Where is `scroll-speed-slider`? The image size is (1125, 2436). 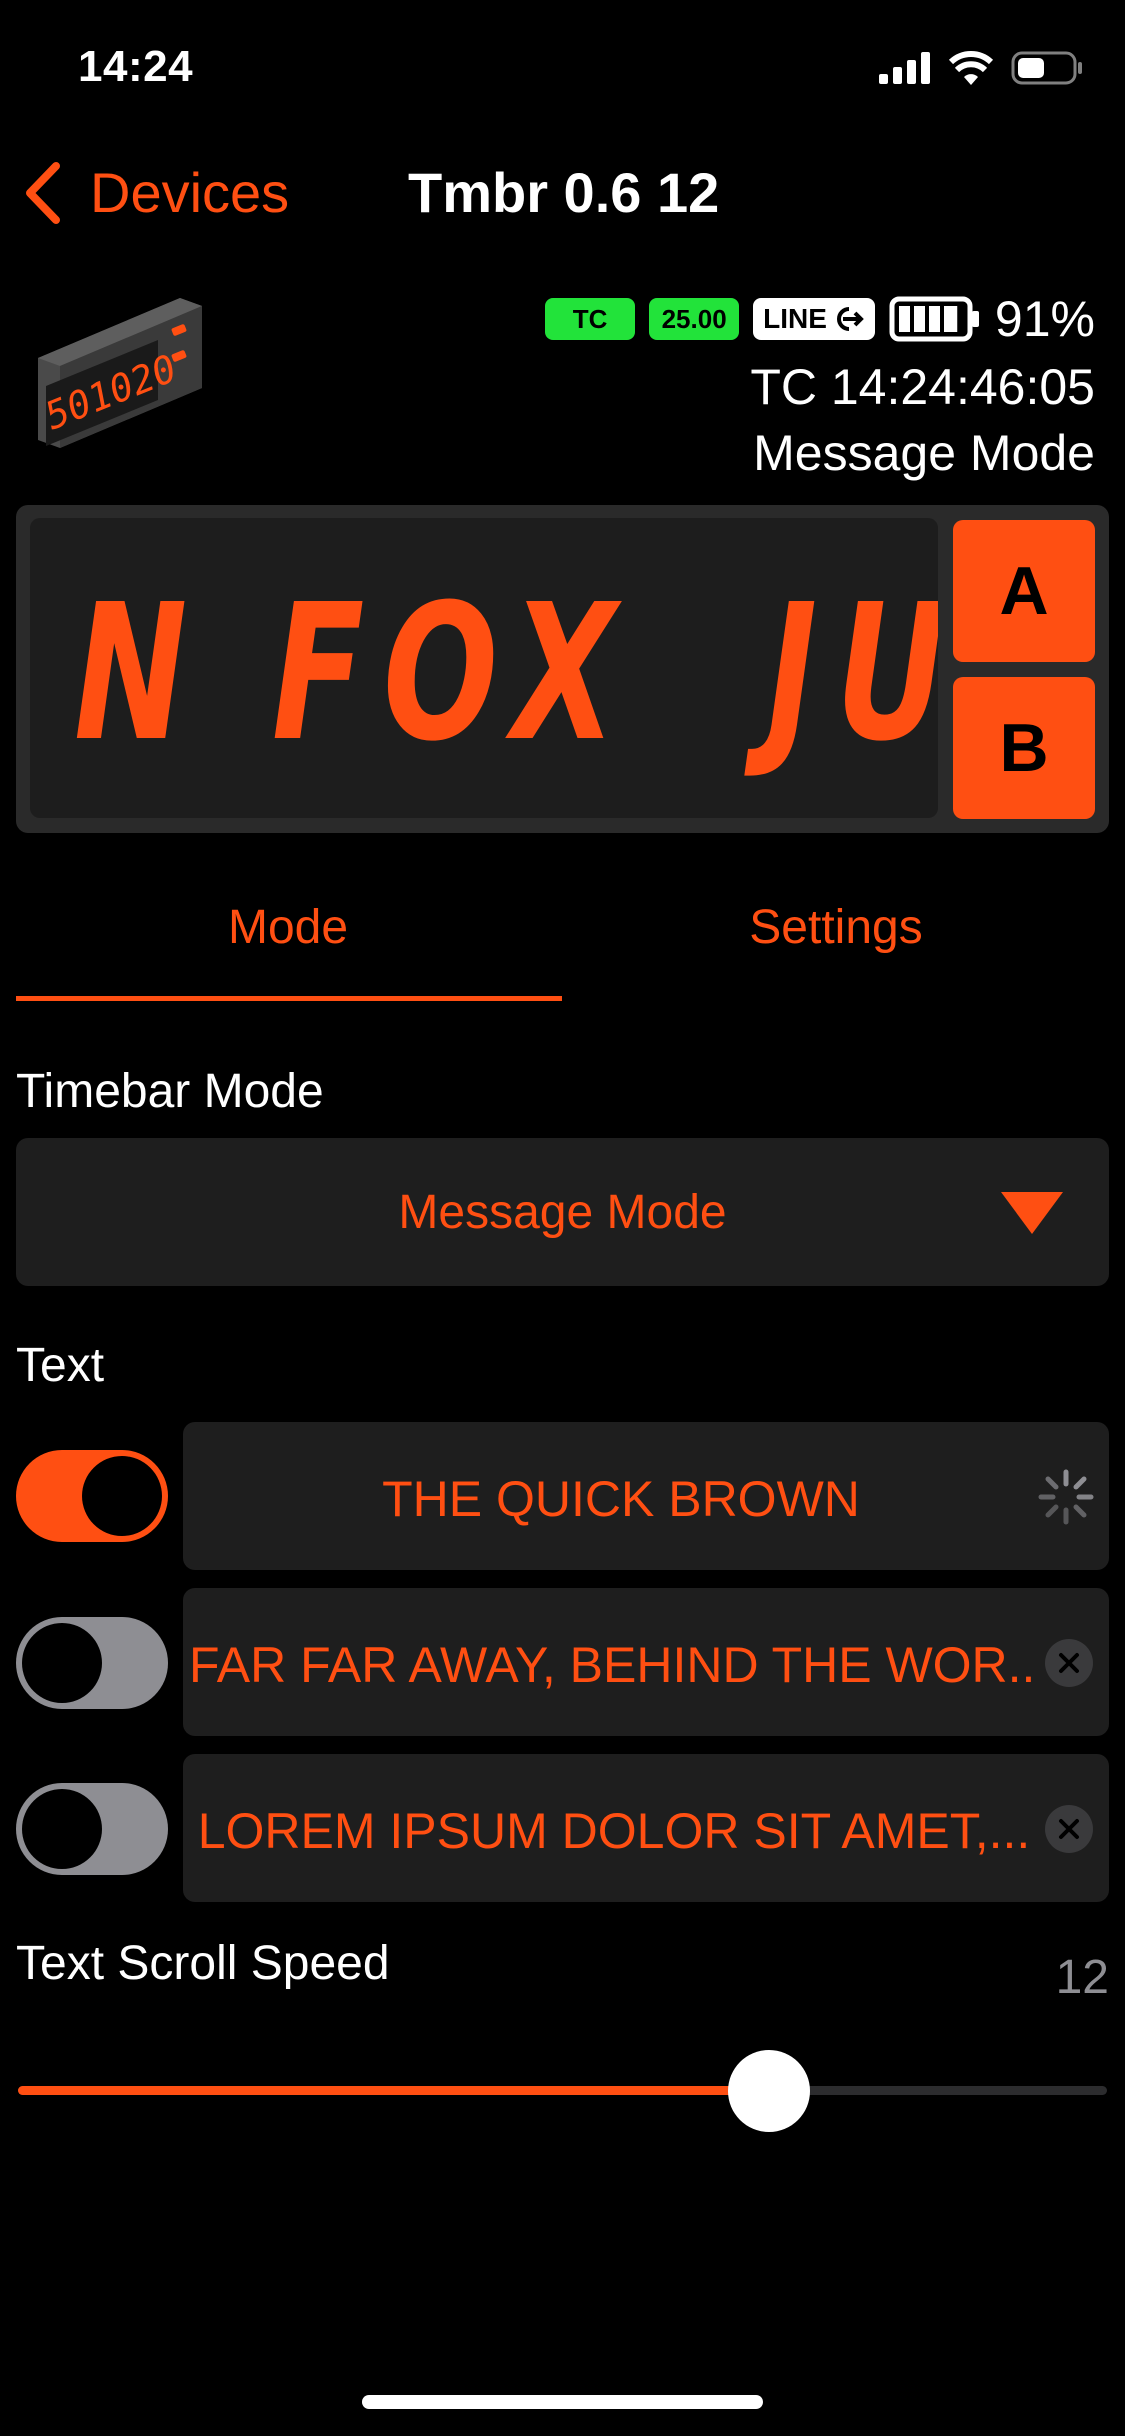
scroll-speed-slider is located at coordinates (562, 2091).